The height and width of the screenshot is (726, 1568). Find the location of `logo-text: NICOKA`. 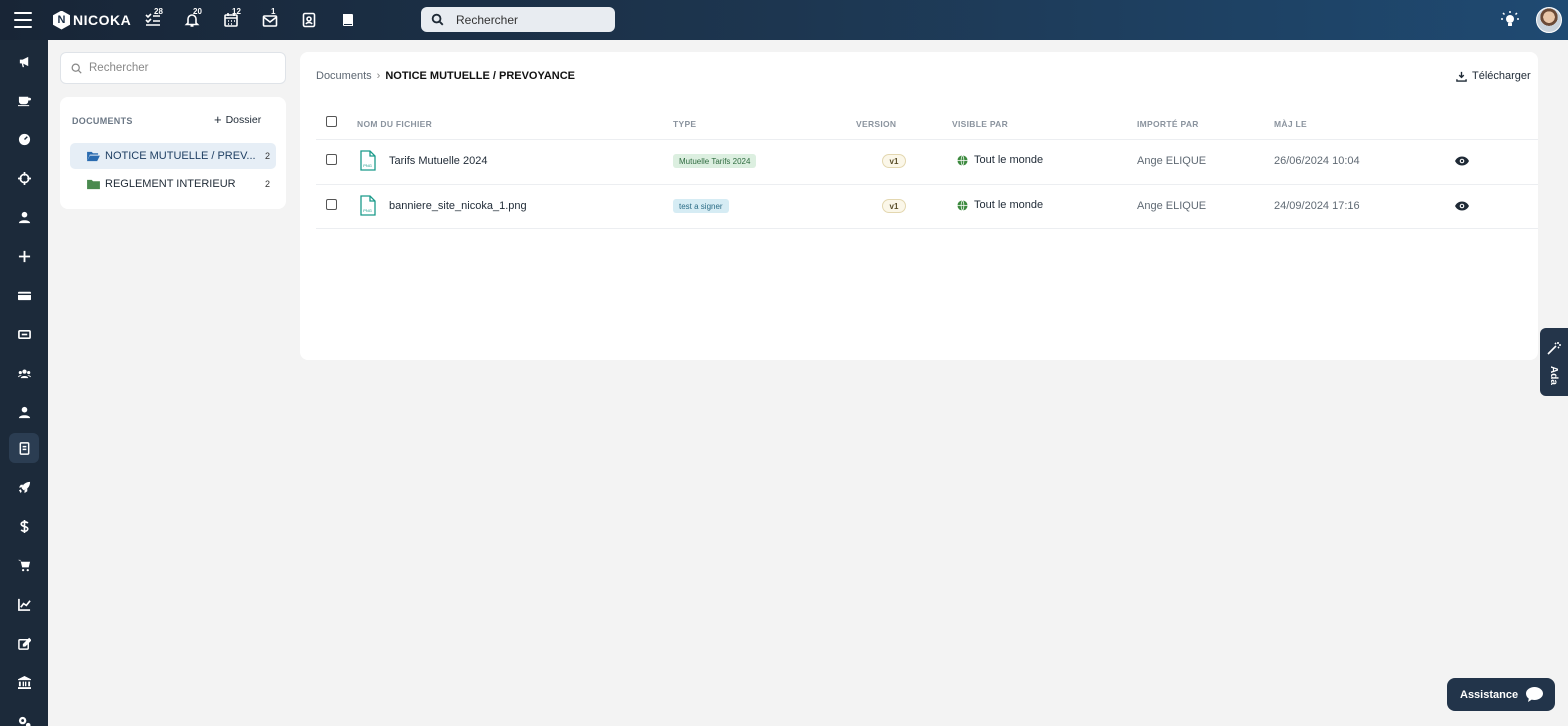

logo-text: NICOKA is located at coordinates (102, 20).